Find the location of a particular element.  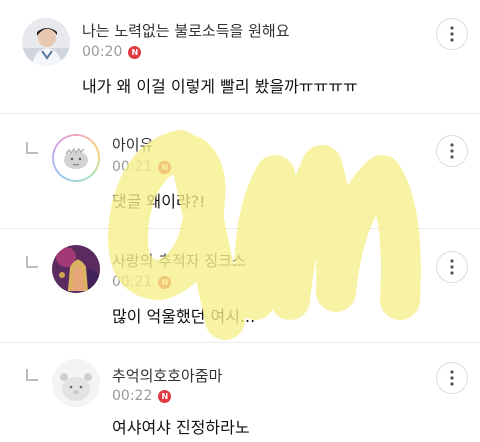

comment-meta: 00:20 N is located at coordinates (112, 52).